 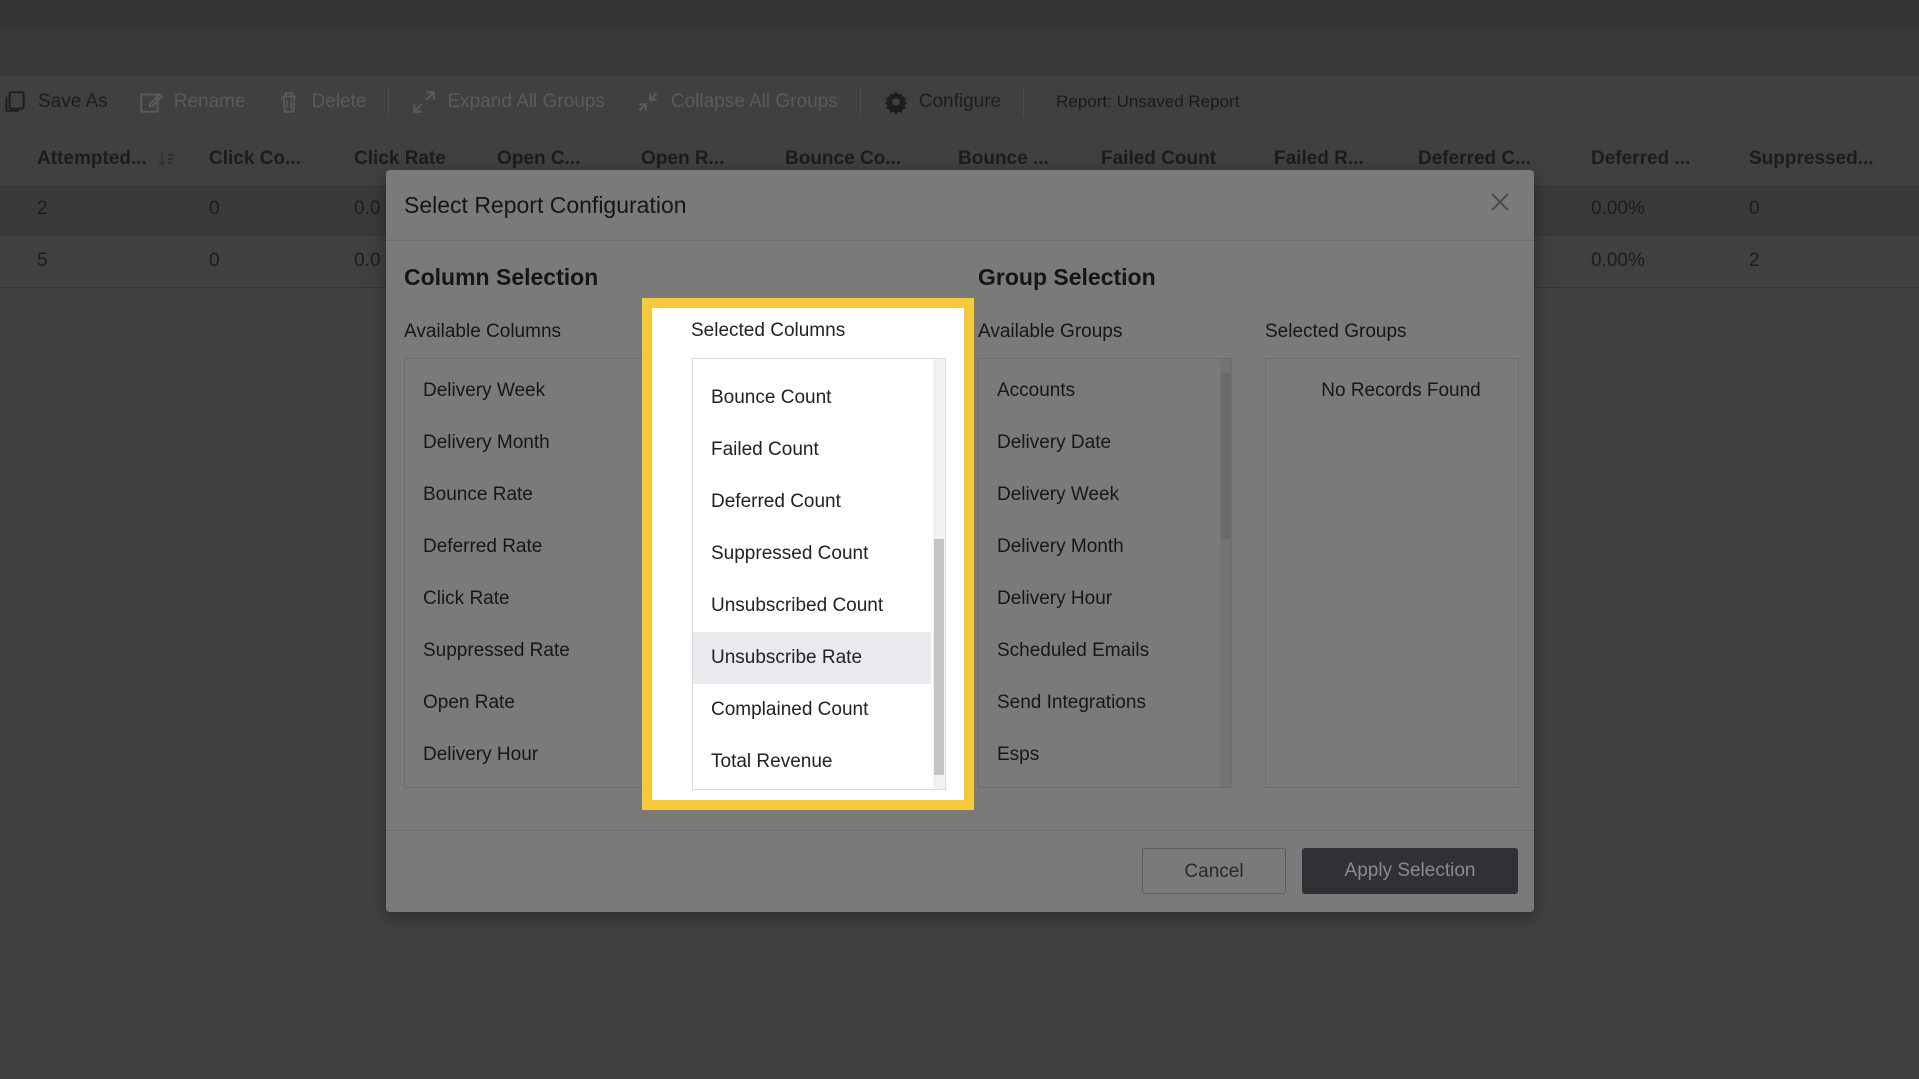 I want to click on list-item: Bounce Count, so click(x=812, y=398).